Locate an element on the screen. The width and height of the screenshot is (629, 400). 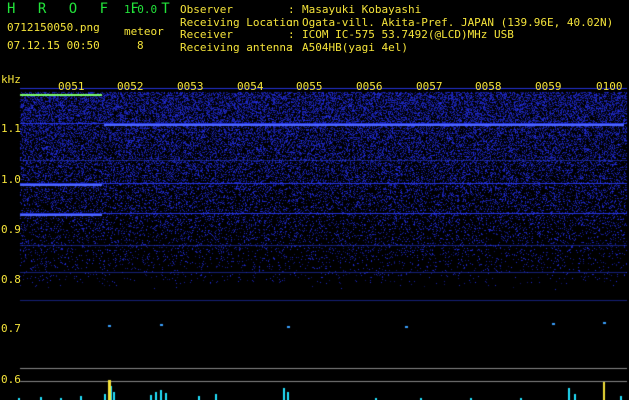
info-value: A504HB(yagi 4el) is located at coordinates (355, 47).